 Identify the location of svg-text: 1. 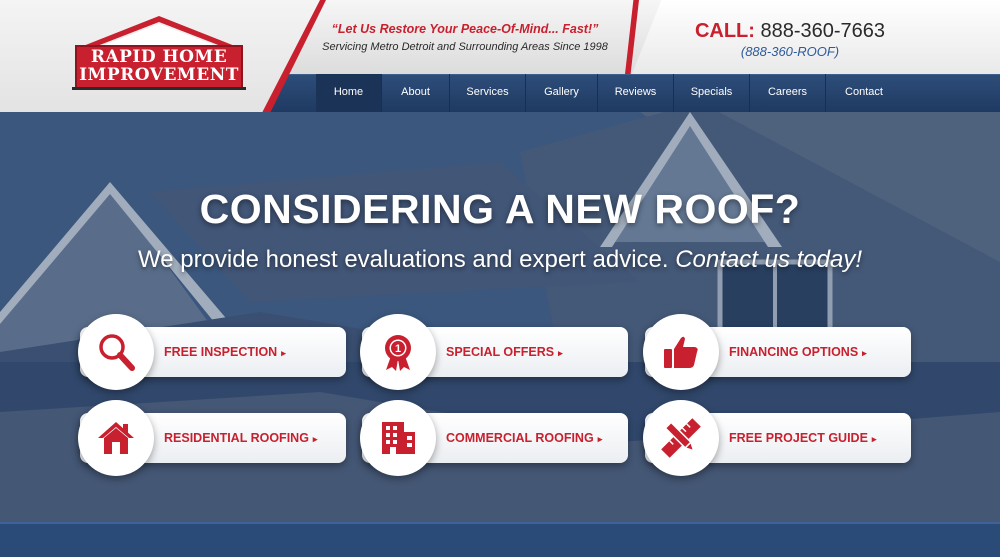
(398, 349).